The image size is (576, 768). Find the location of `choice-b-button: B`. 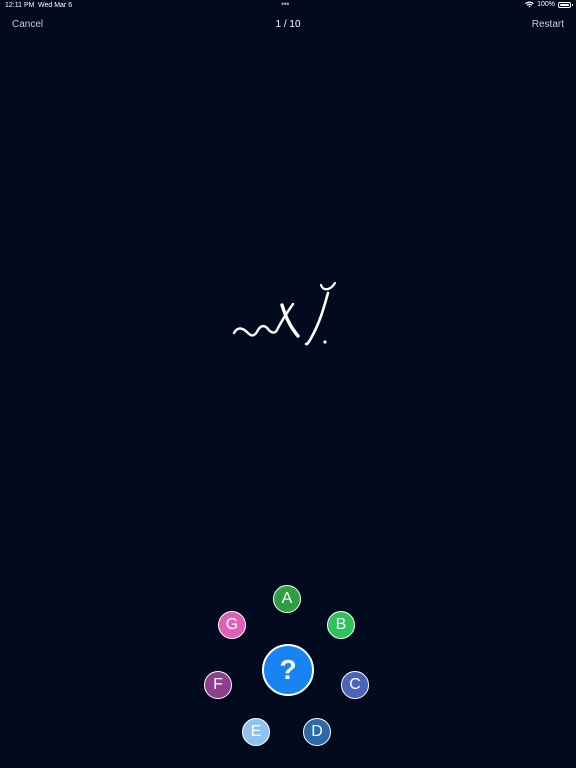

choice-b-button: B is located at coordinates (341, 625).